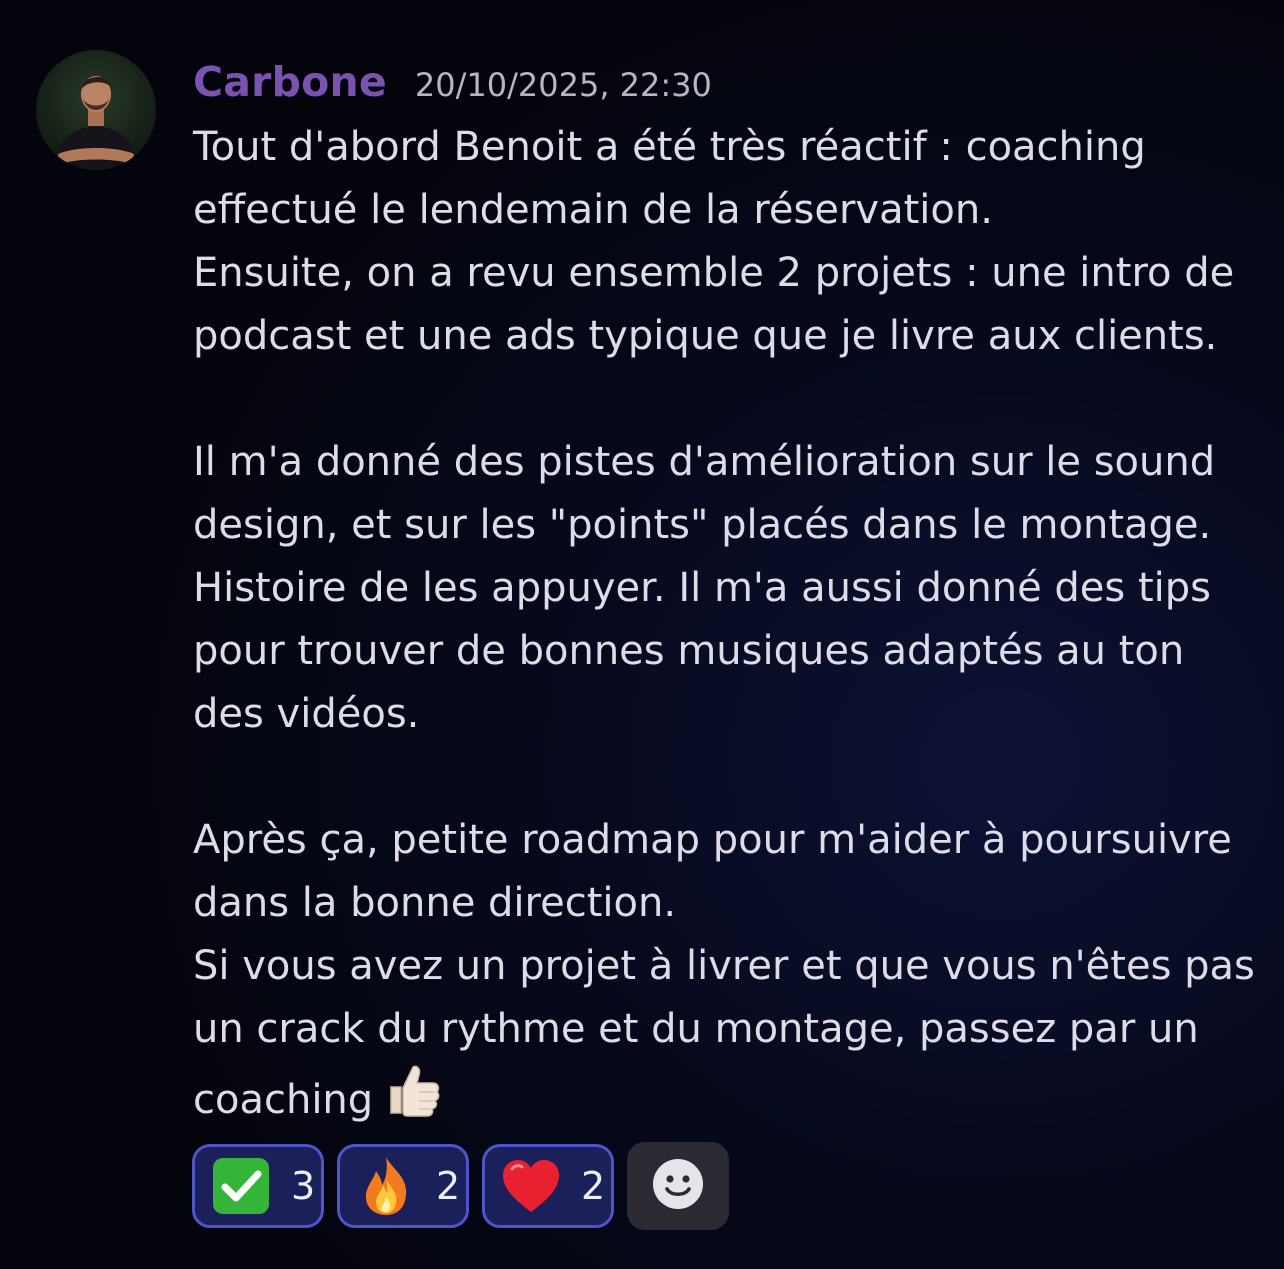  I want to click on thumbs-up-icon, so click(412, 1099).